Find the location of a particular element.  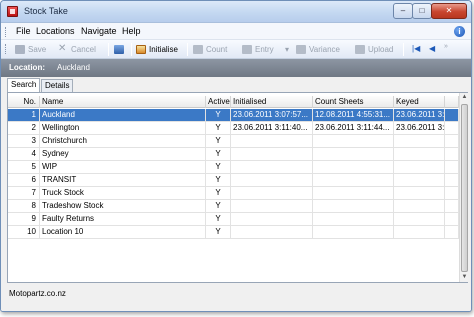

column-header-extra is located at coordinates (452, 102).